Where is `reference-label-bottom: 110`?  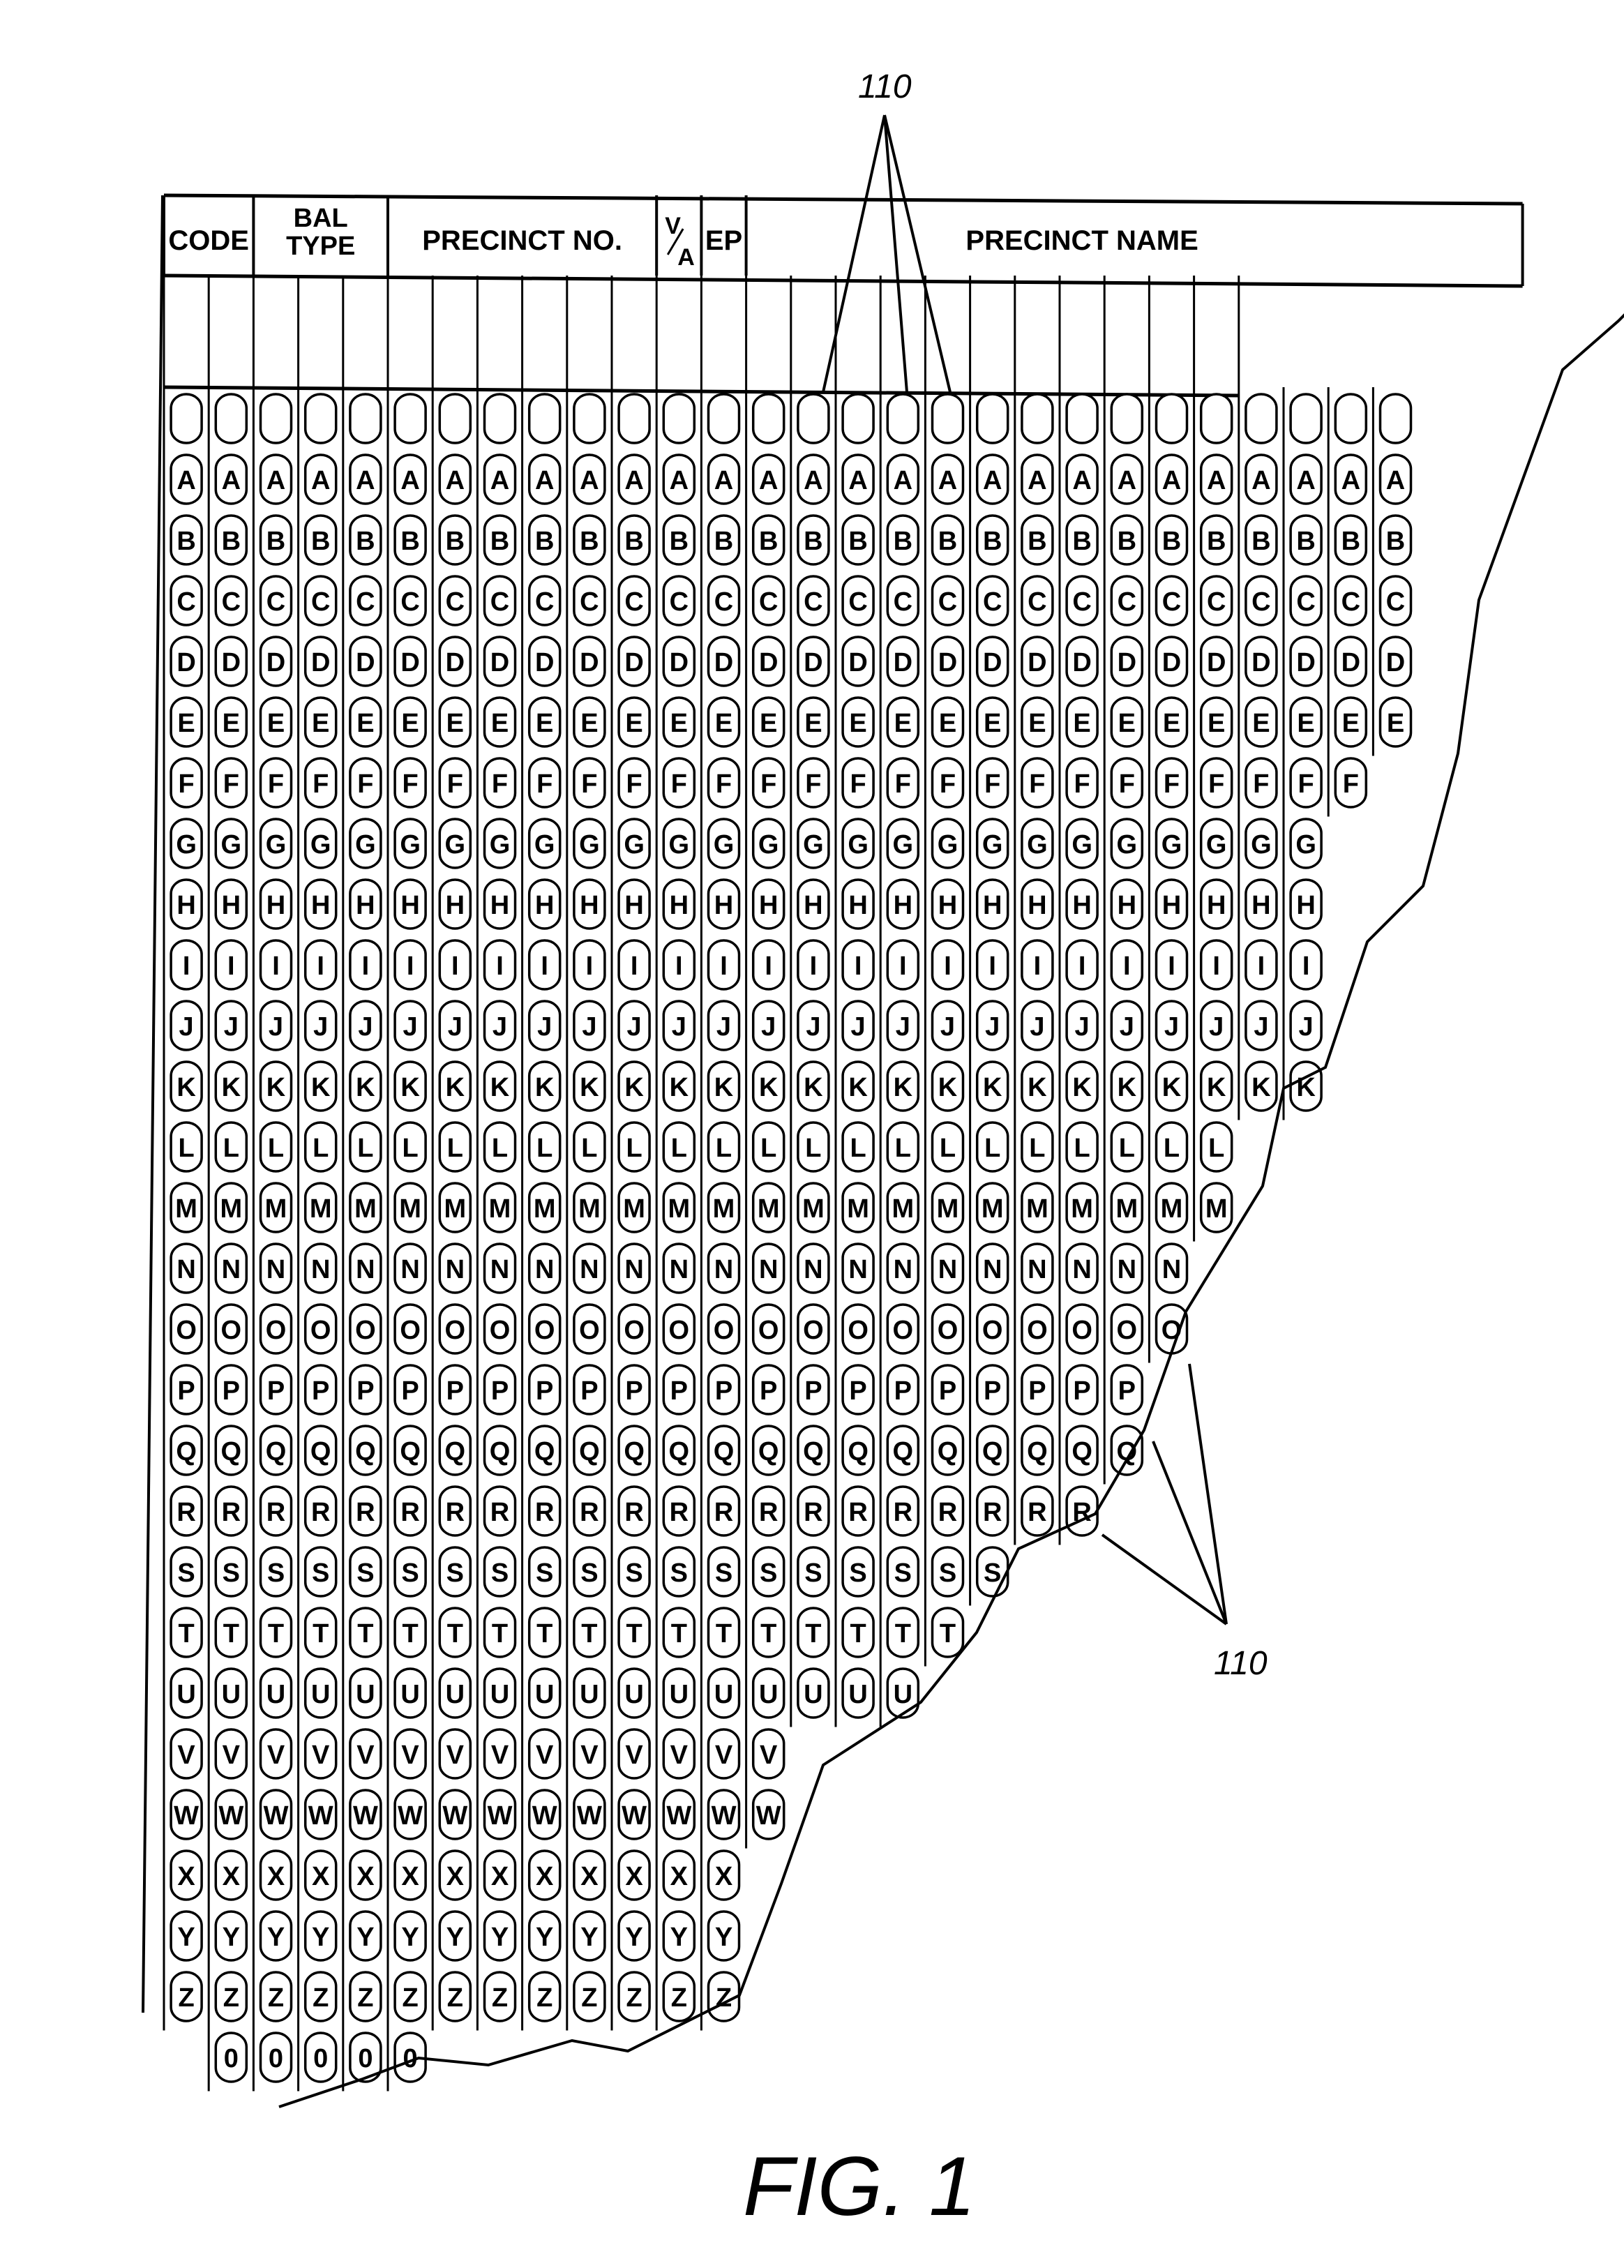 reference-label-bottom: 110 is located at coordinates (1241, 1663).